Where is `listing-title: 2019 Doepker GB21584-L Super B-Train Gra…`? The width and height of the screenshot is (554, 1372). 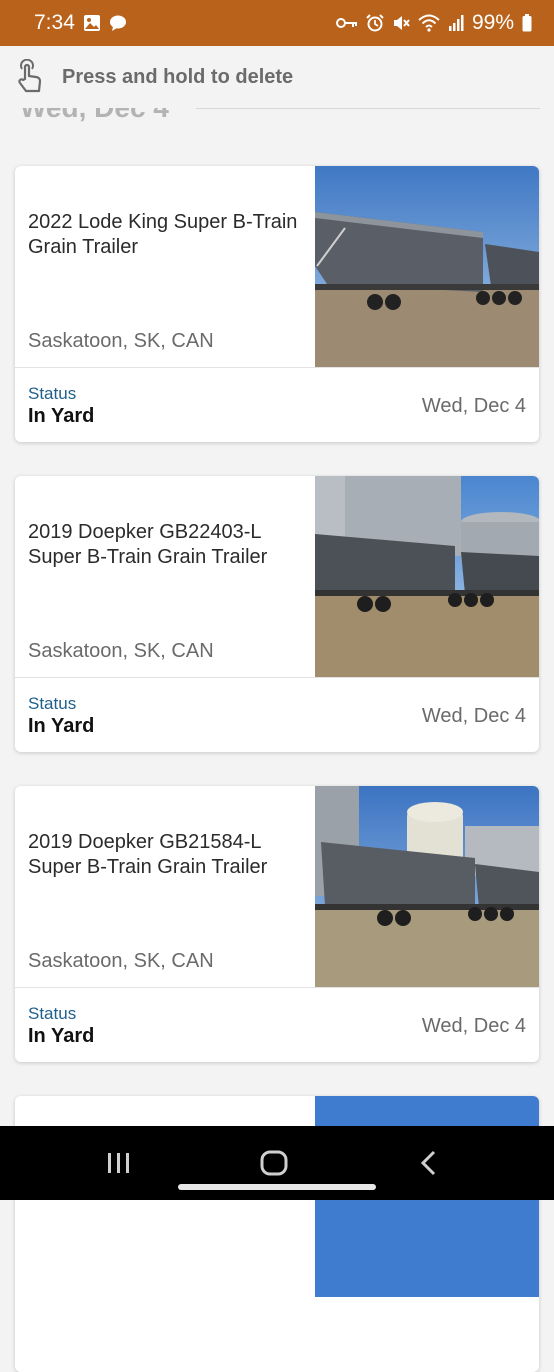 listing-title: 2019 Doepker GB21584-L Super B-Train Gra… is located at coordinates (148, 854).